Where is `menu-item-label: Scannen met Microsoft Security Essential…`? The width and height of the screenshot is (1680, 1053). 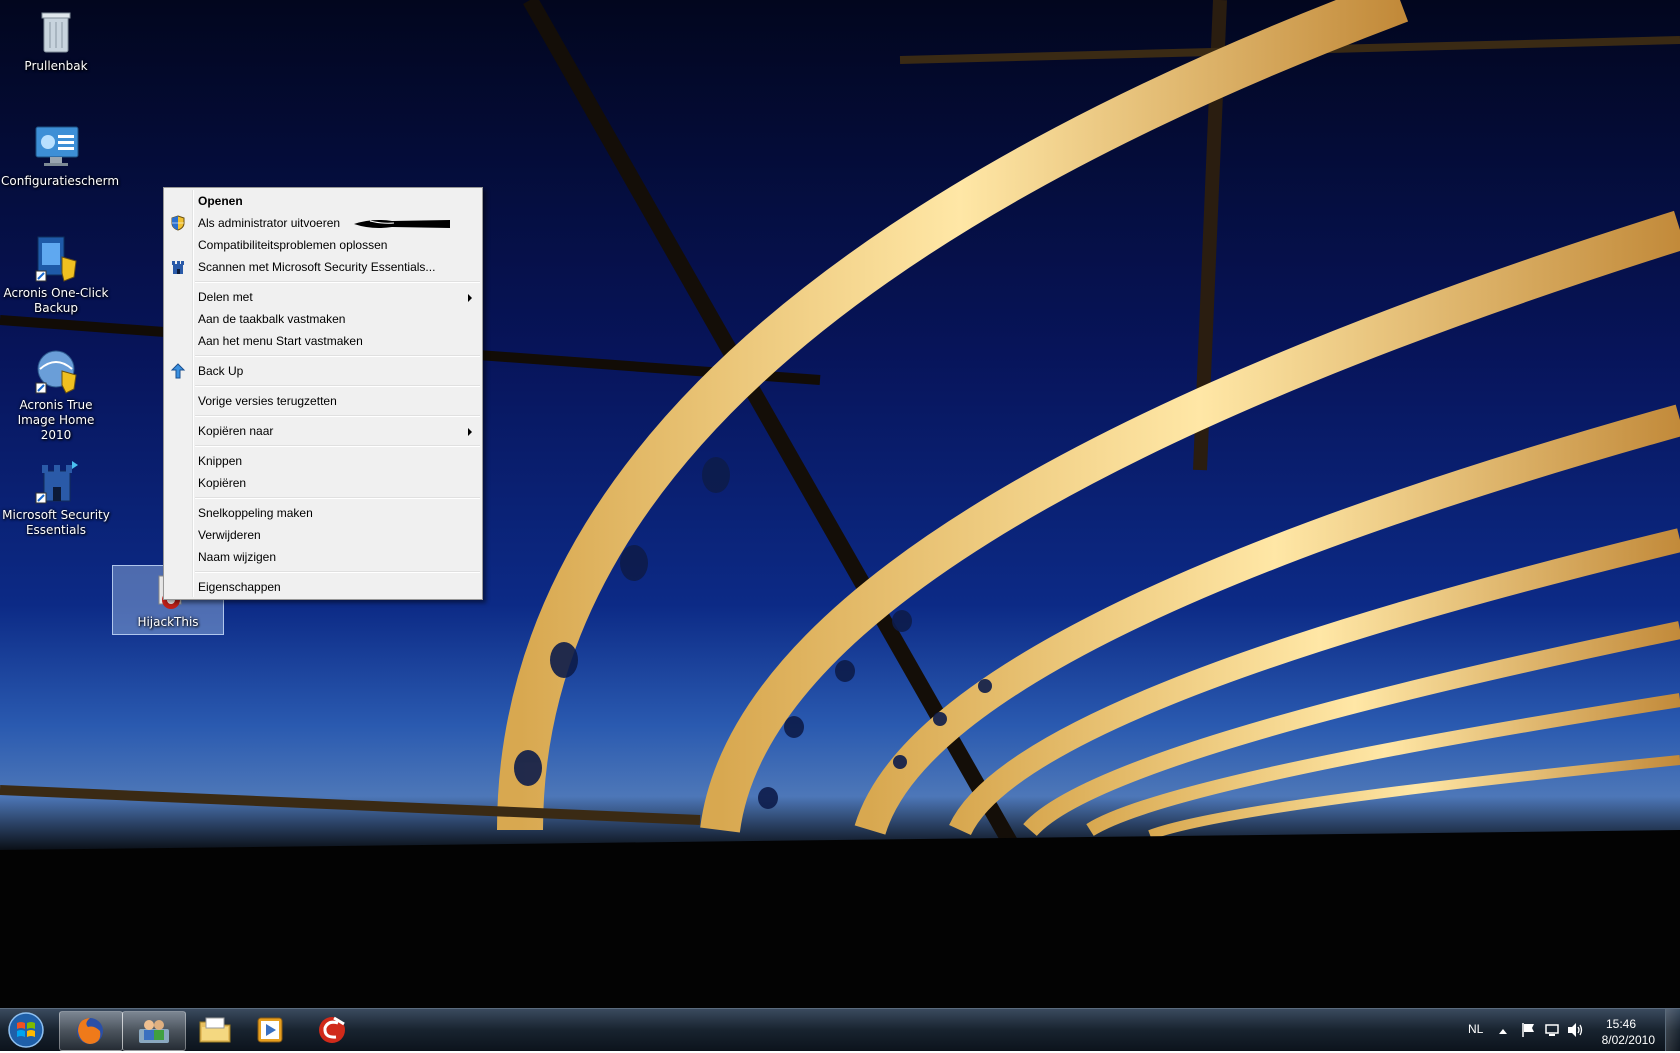
menu-item-label: Scannen met Microsoft Security Essential… is located at coordinates (317, 267).